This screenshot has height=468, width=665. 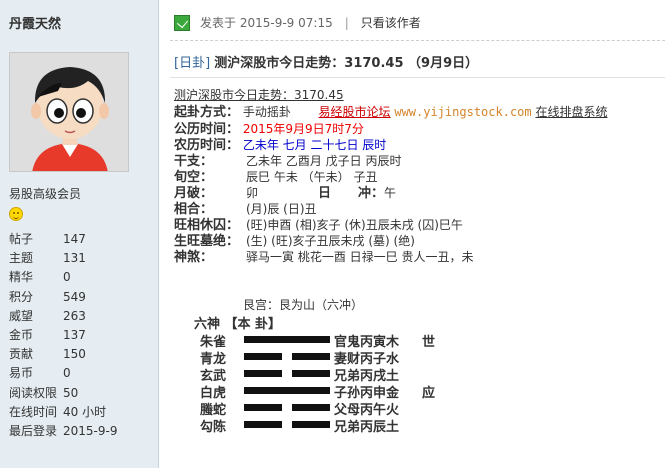 I want to click on stat-label: 最后登录, so click(x=33, y=430).